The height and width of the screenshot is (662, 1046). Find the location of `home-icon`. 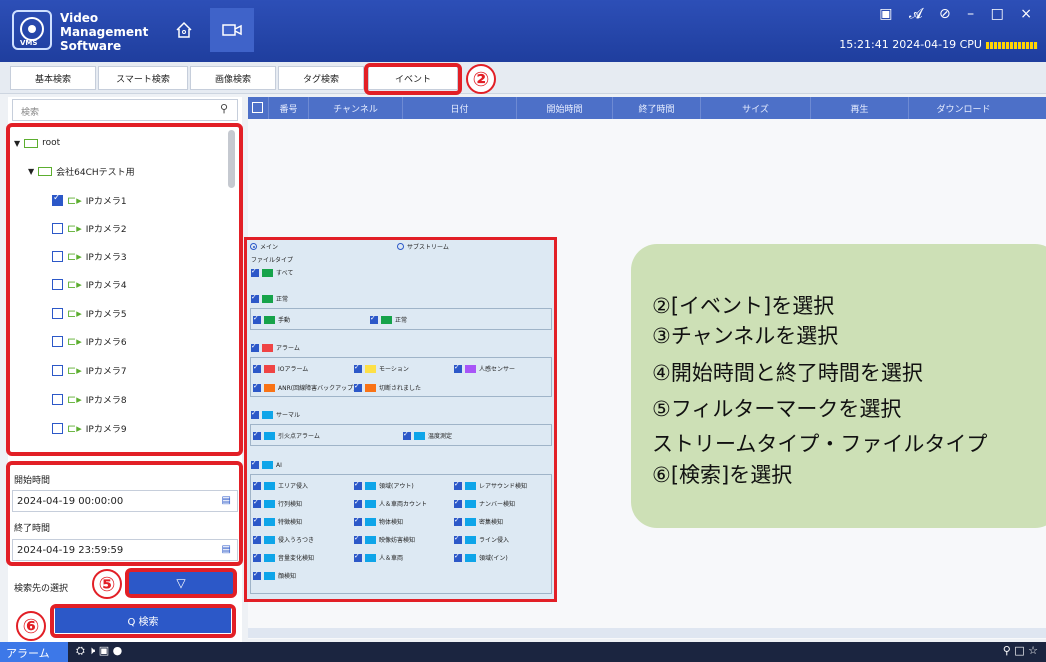

home-icon is located at coordinates (184, 29).